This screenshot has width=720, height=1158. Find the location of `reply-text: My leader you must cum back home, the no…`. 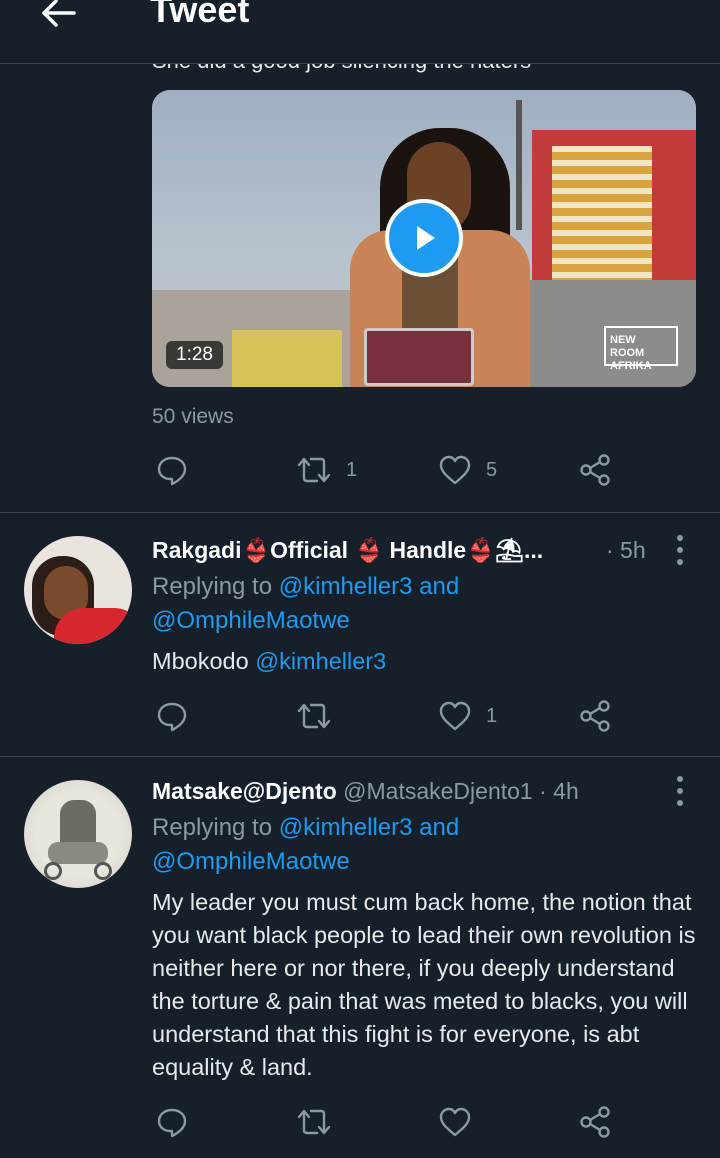

reply-text: My leader you must cum back home, the no… is located at coordinates (424, 984).